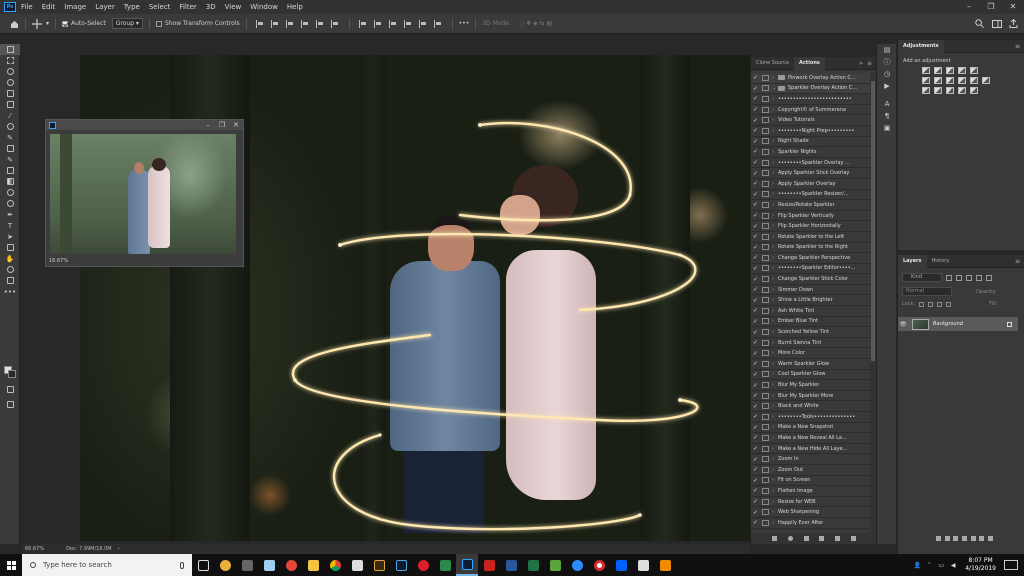  Describe the element at coordinates (811, 226) in the screenshot. I see `action-row: ✓ › Flip Sparkler Horizontally` at that location.